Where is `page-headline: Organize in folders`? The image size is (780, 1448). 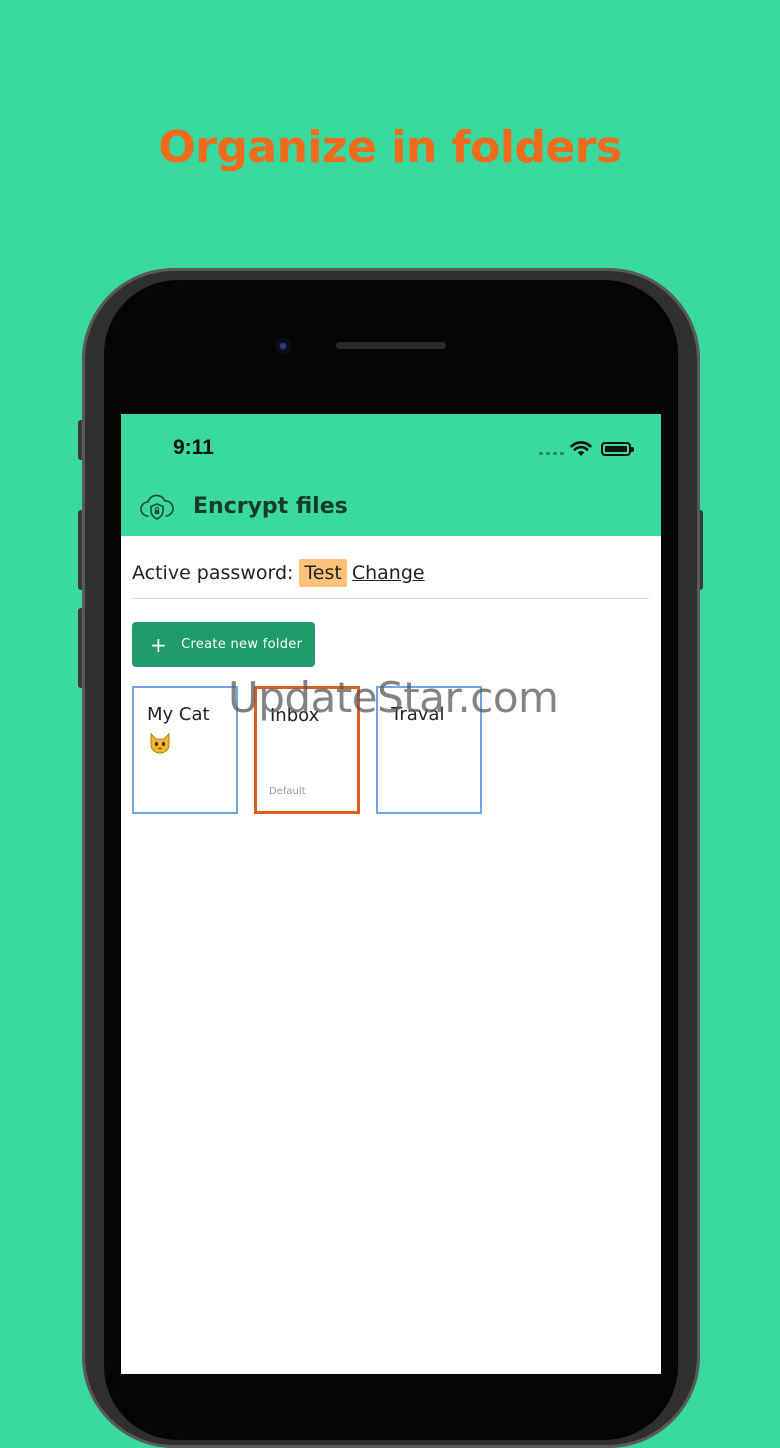
page-headline: Organize in folders is located at coordinates (390, 147).